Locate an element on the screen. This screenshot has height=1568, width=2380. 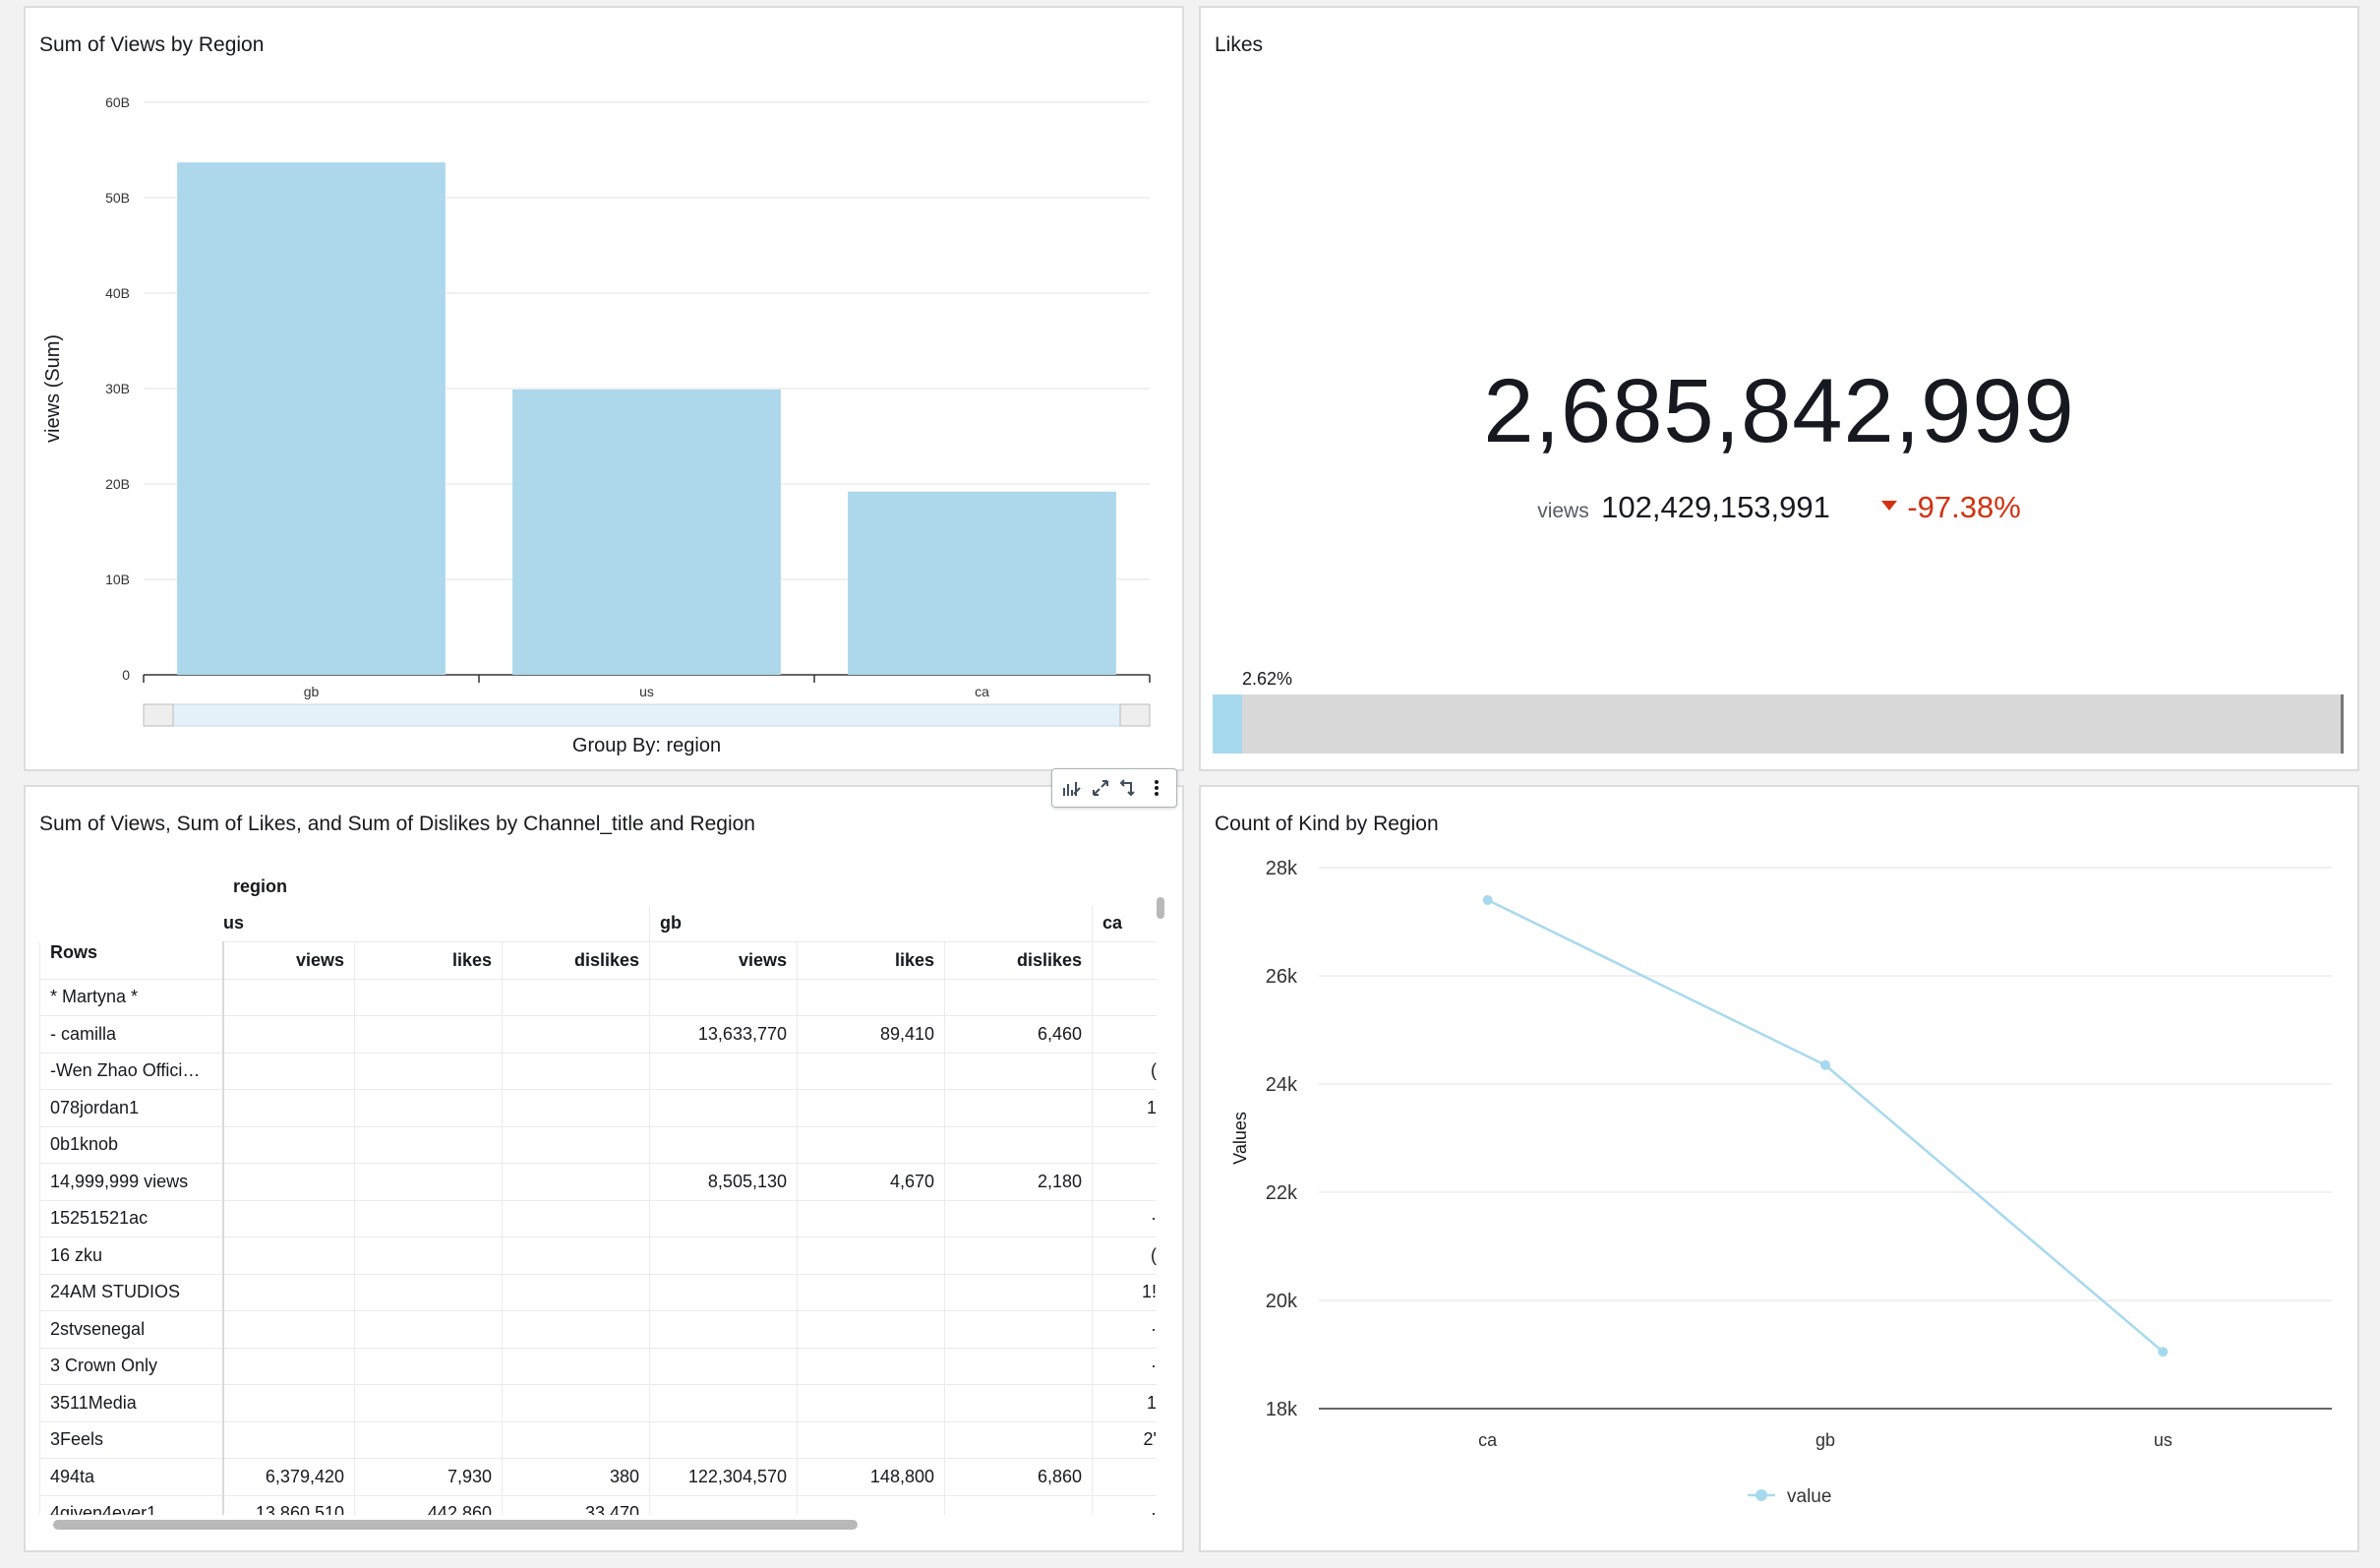
row-header-channel: 078jordan1 is located at coordinates (131, 1108).